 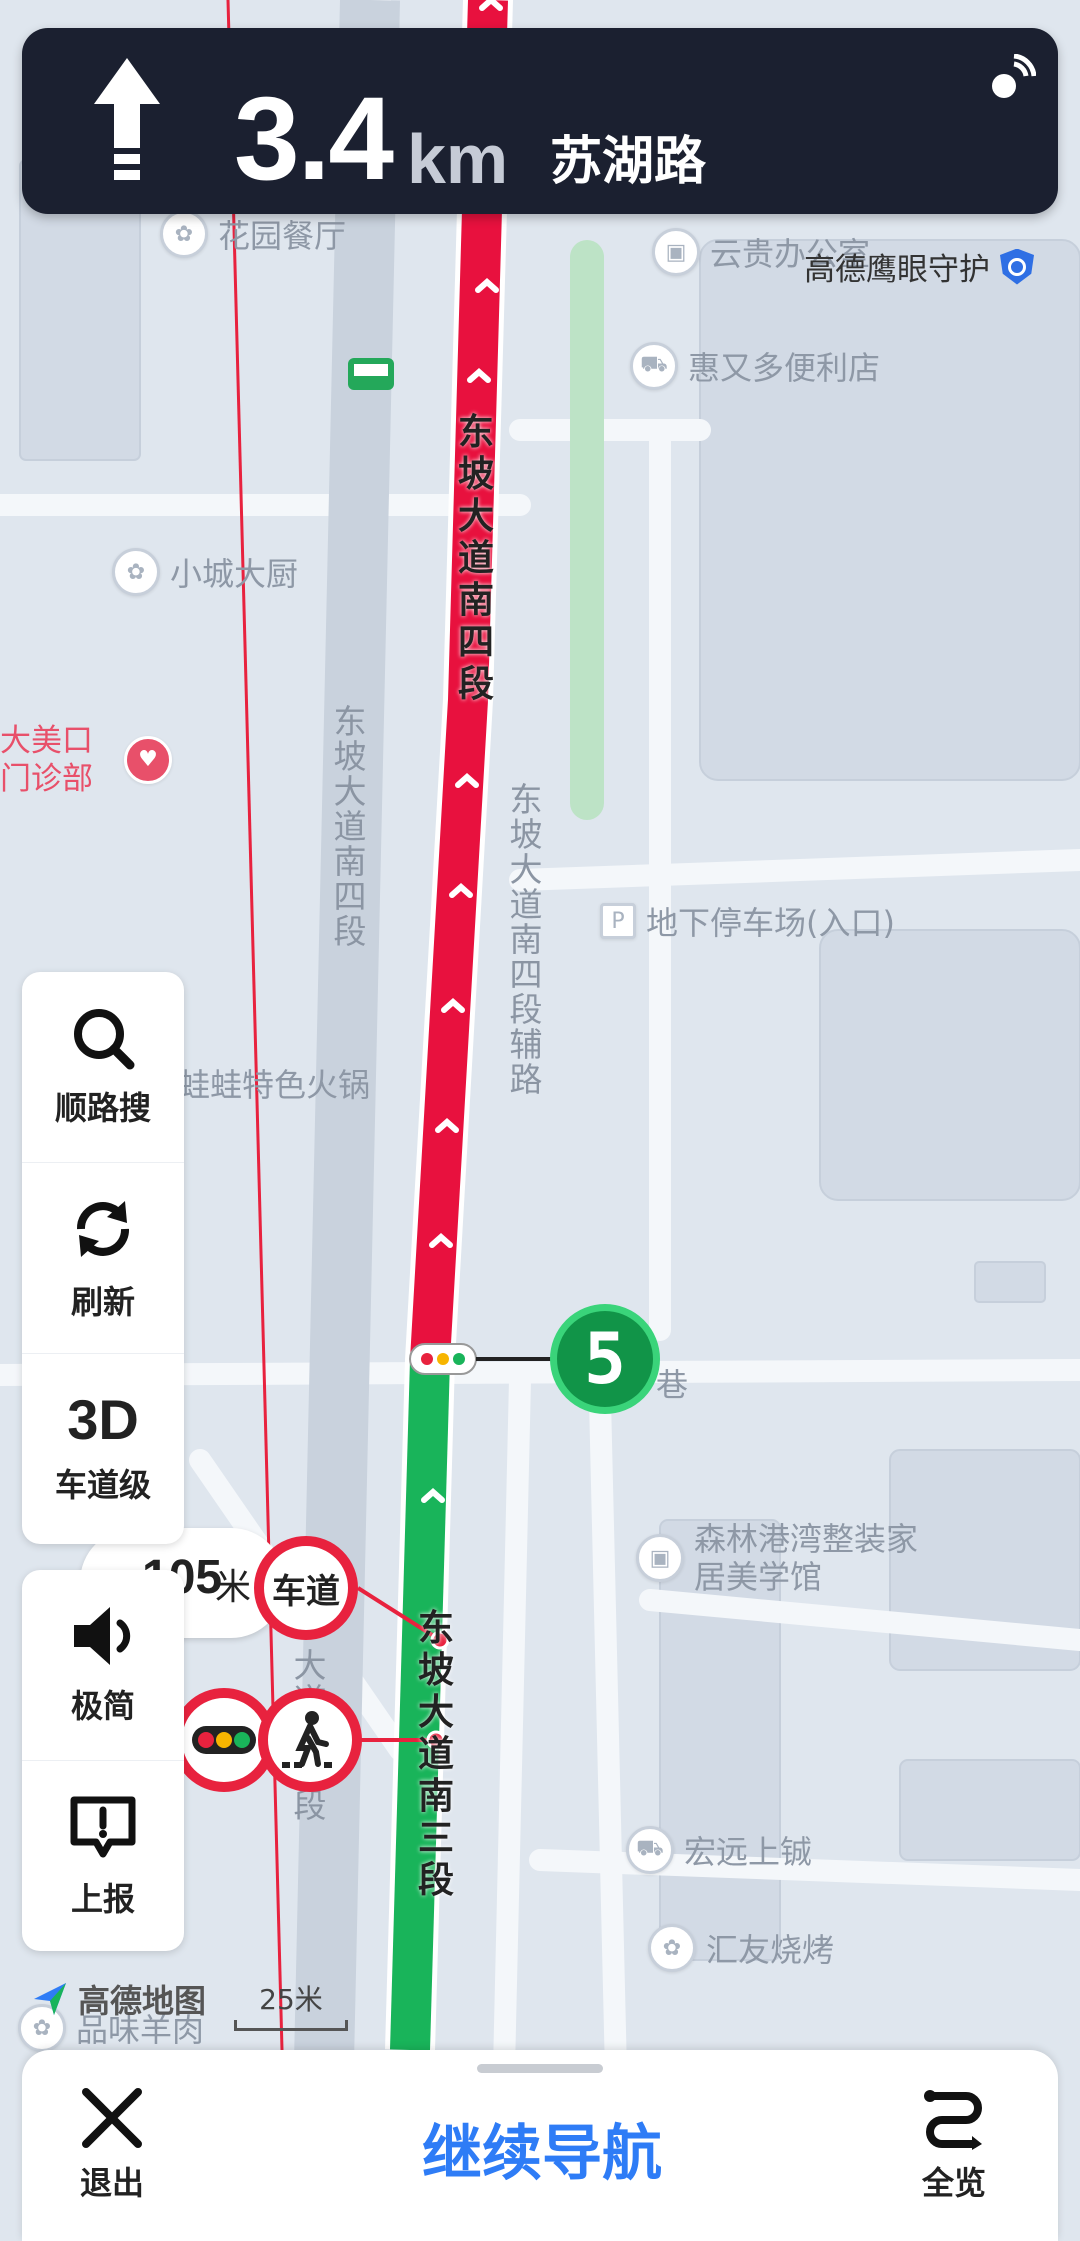 I want to click on side-panel-top: 顺路搜 刷新 3D 车道级, so click(x=103, y=1258).